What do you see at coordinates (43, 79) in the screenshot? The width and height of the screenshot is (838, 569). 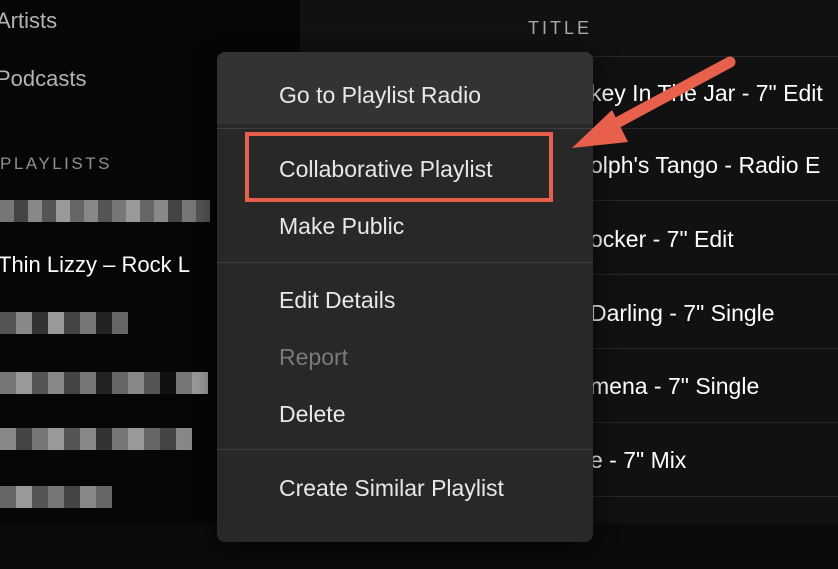 I see `nav-item-podcasts: Podcasts` at bounding box center [43, 79].